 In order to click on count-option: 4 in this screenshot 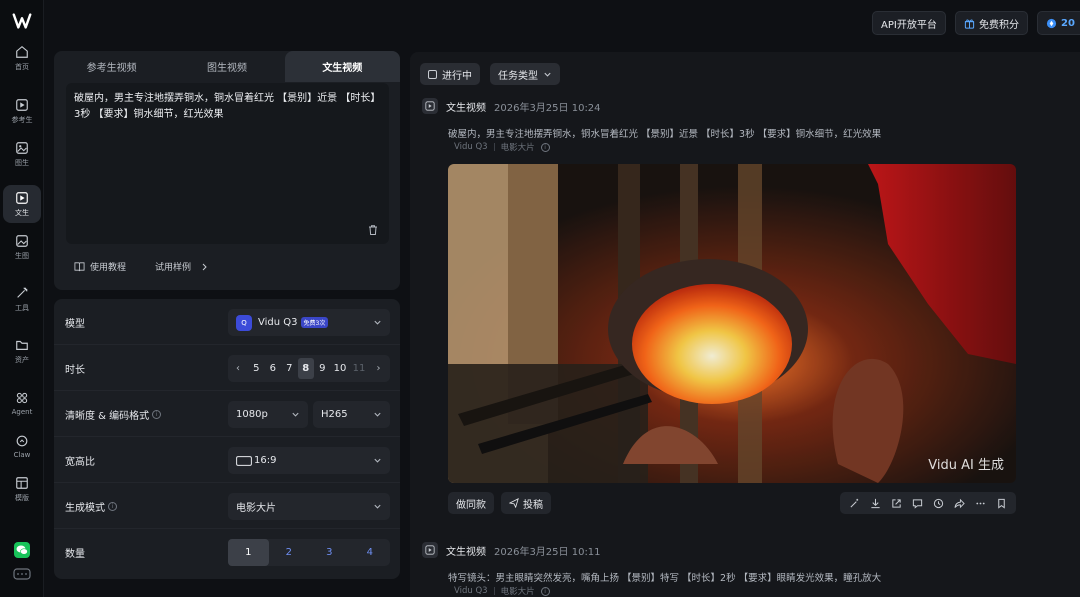, I will do `click(370, 552)`.